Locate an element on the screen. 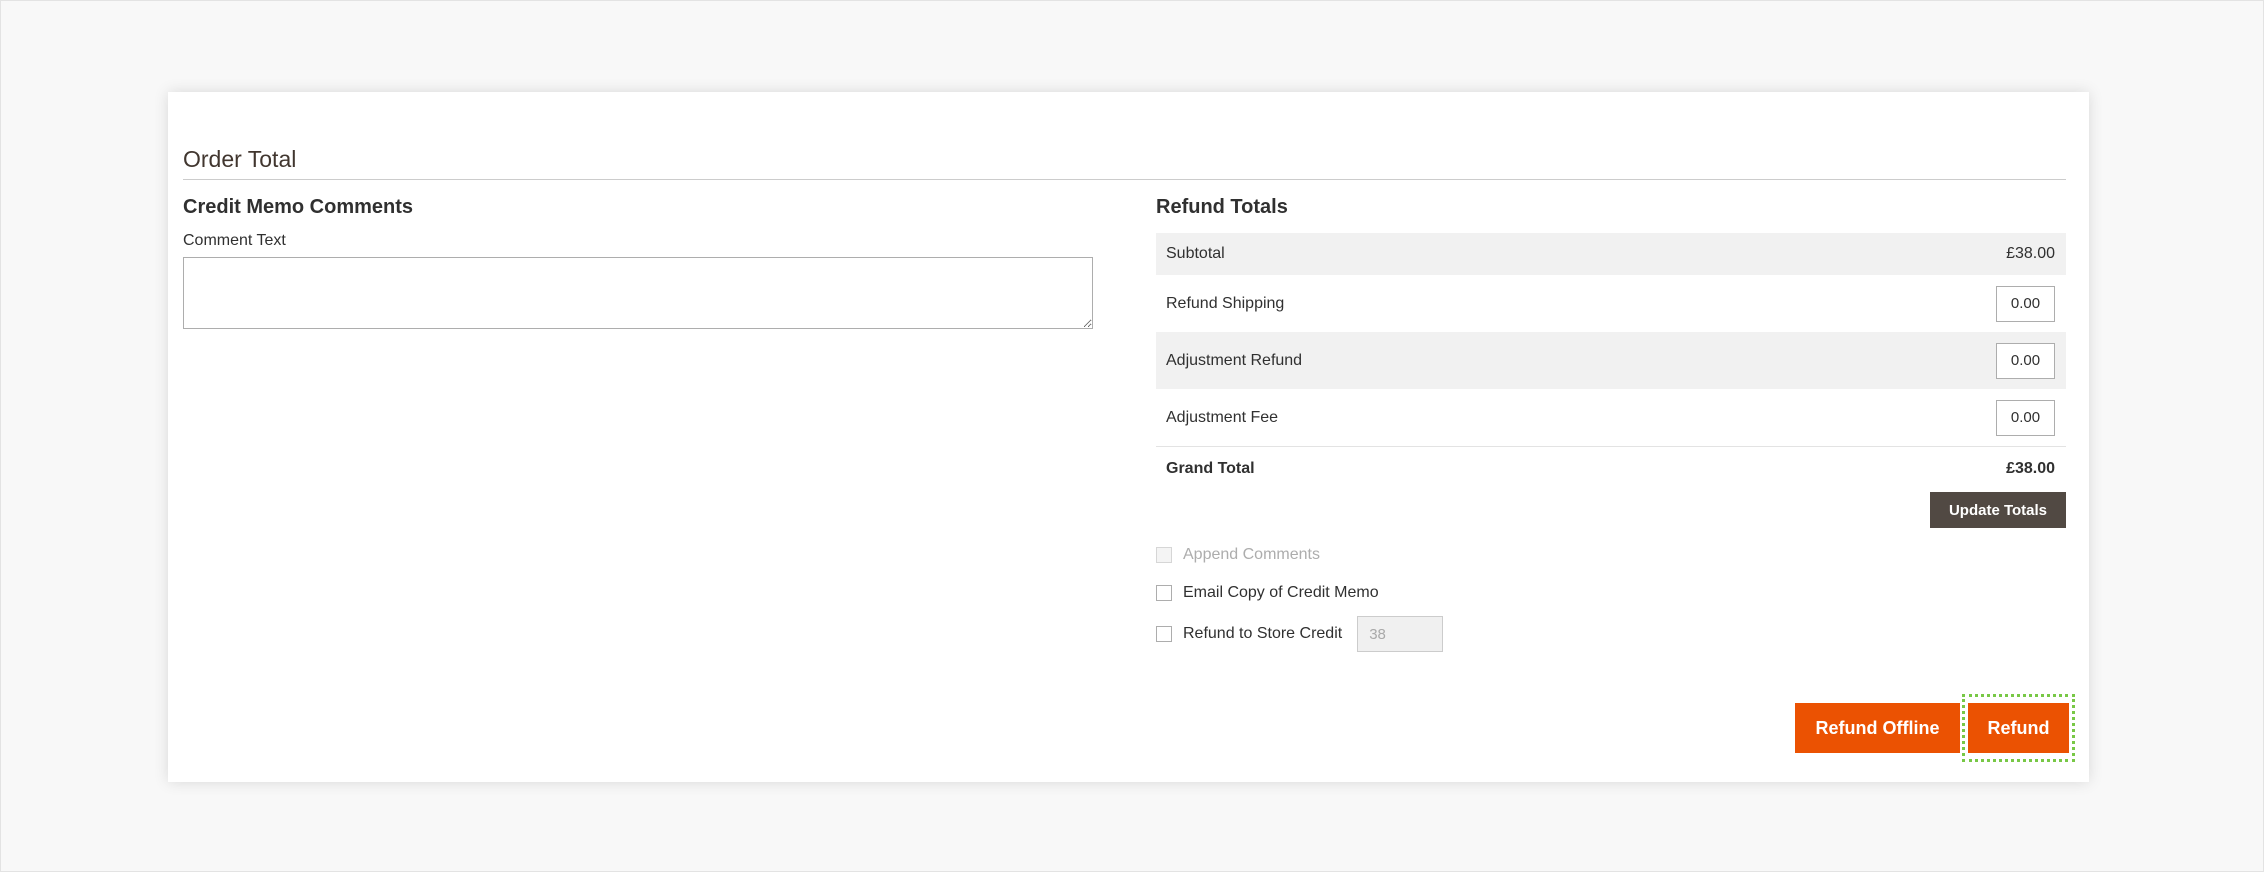 This screenshot has height=872, width=2264. email-copy-checkbox is located at coordinates (1164, 593).